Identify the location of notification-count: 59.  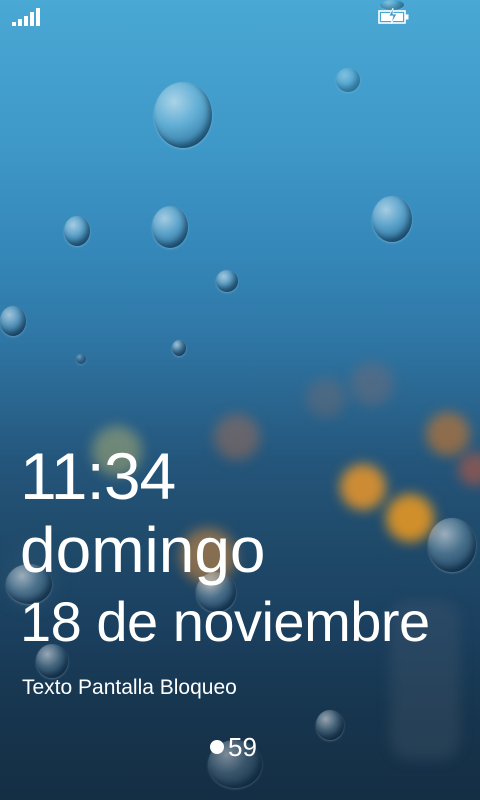
(242, 747).